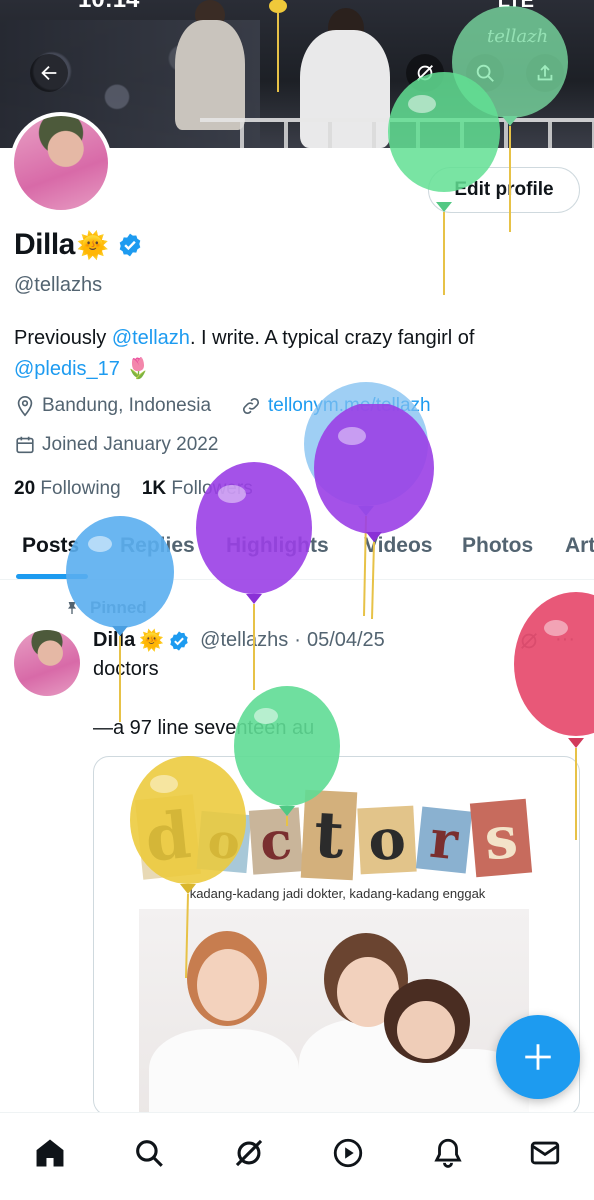 The image size is (594, 1200). I want to click on status-network: LTE, so click(515, 6).